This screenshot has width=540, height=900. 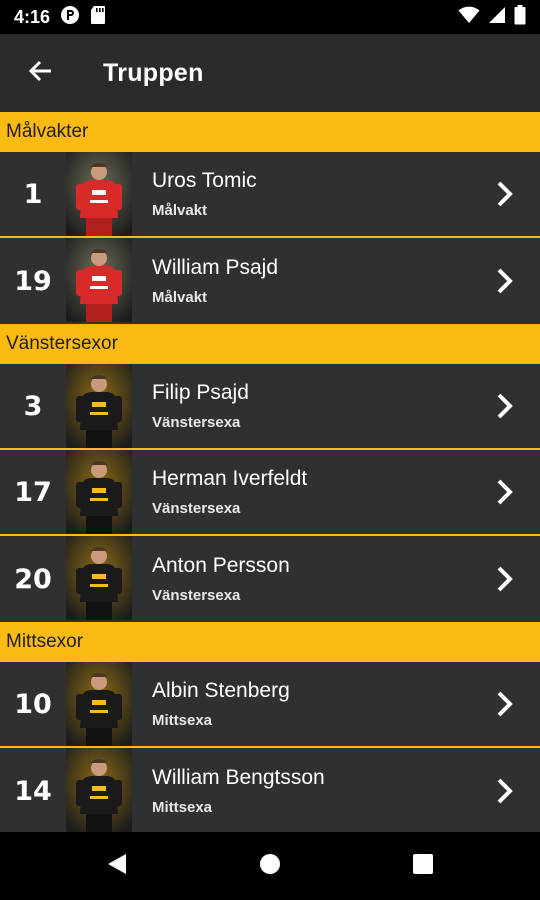 I want to click on section-header: Vänstersexor, so click(x=270, y=344).